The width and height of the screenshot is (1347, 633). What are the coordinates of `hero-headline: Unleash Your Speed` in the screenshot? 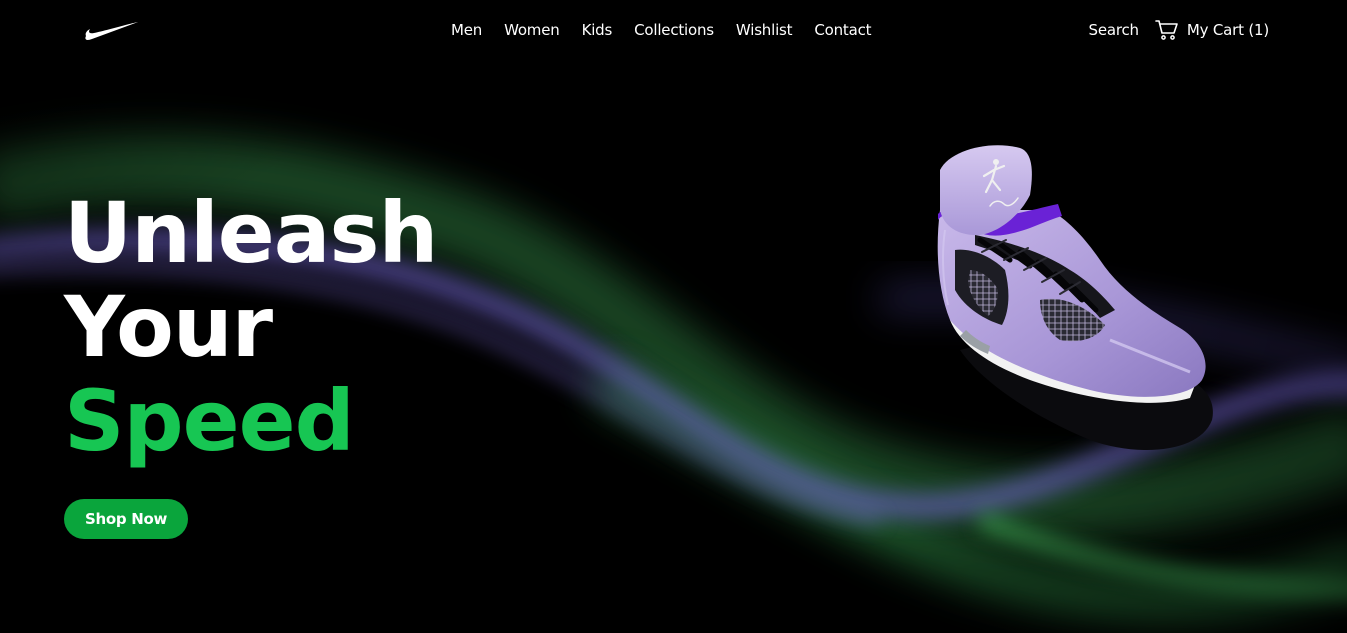 It's located at (251, 327).